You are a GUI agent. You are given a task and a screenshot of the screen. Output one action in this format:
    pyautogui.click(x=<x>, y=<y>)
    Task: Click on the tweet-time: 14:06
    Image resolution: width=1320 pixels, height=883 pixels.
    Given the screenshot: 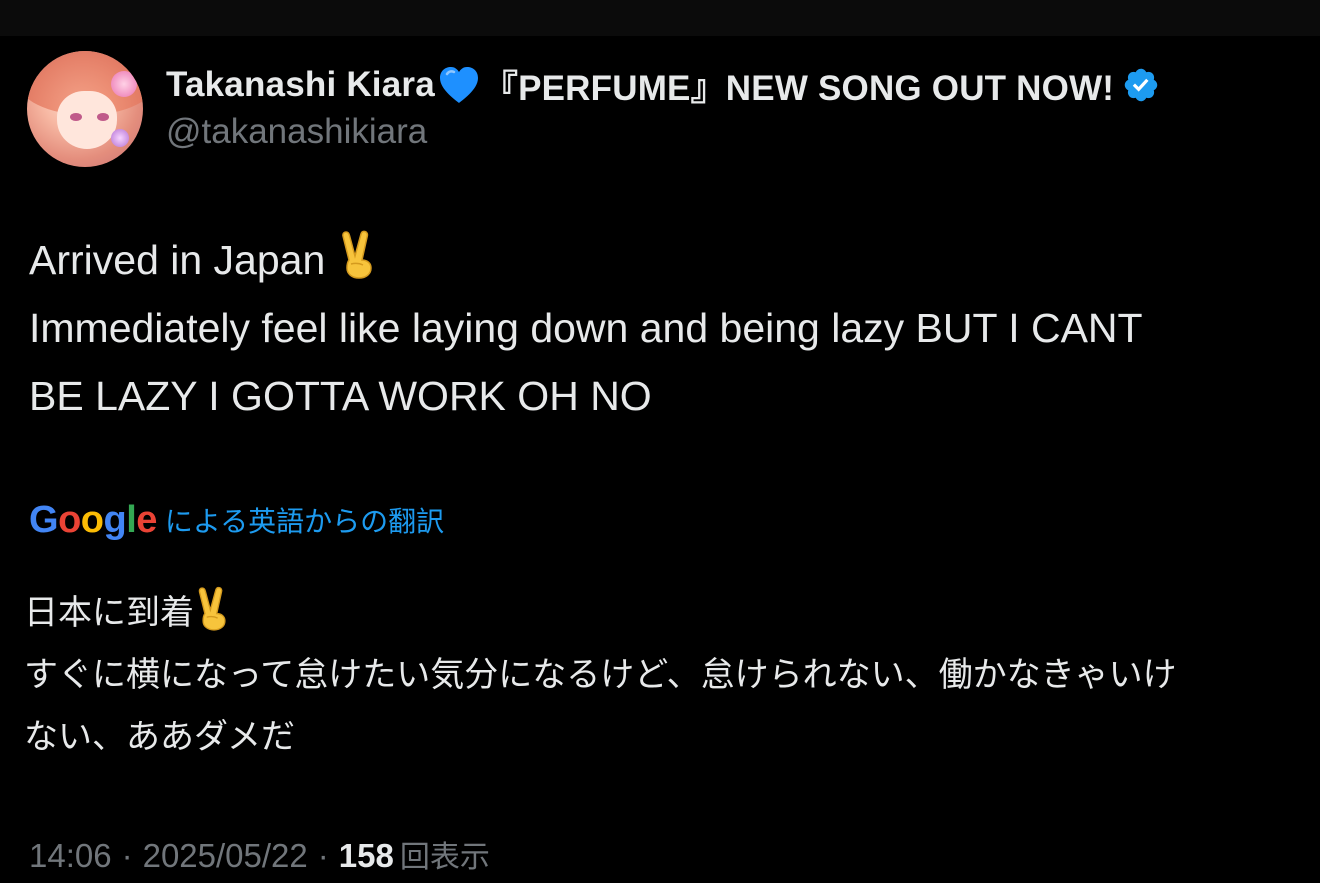 What is the action you would take?
    pyautogui.click(x=70, y=856)
    